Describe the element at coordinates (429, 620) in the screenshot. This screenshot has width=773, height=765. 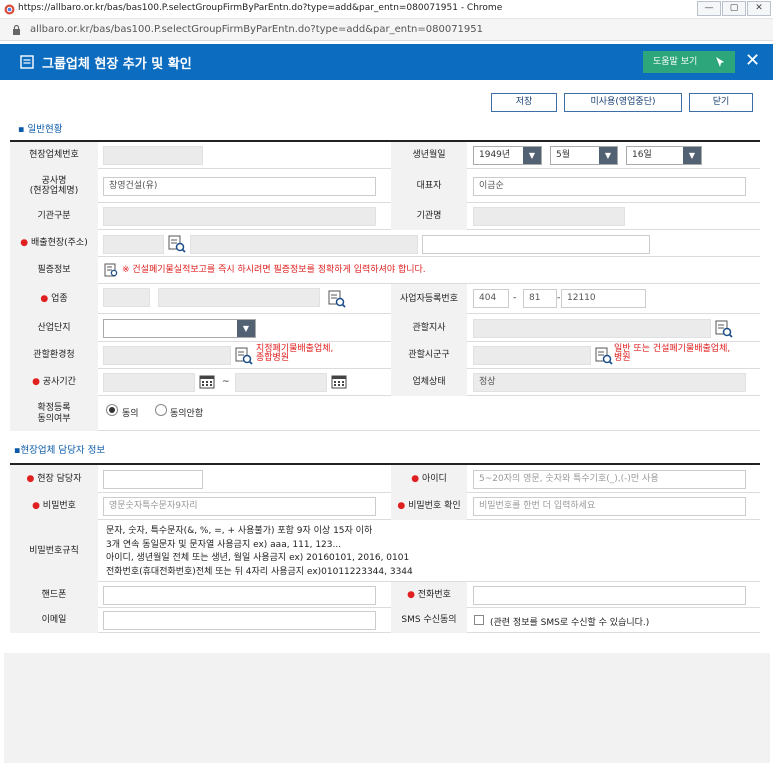
I see `label-sms: SMS 수신동의` at that location.